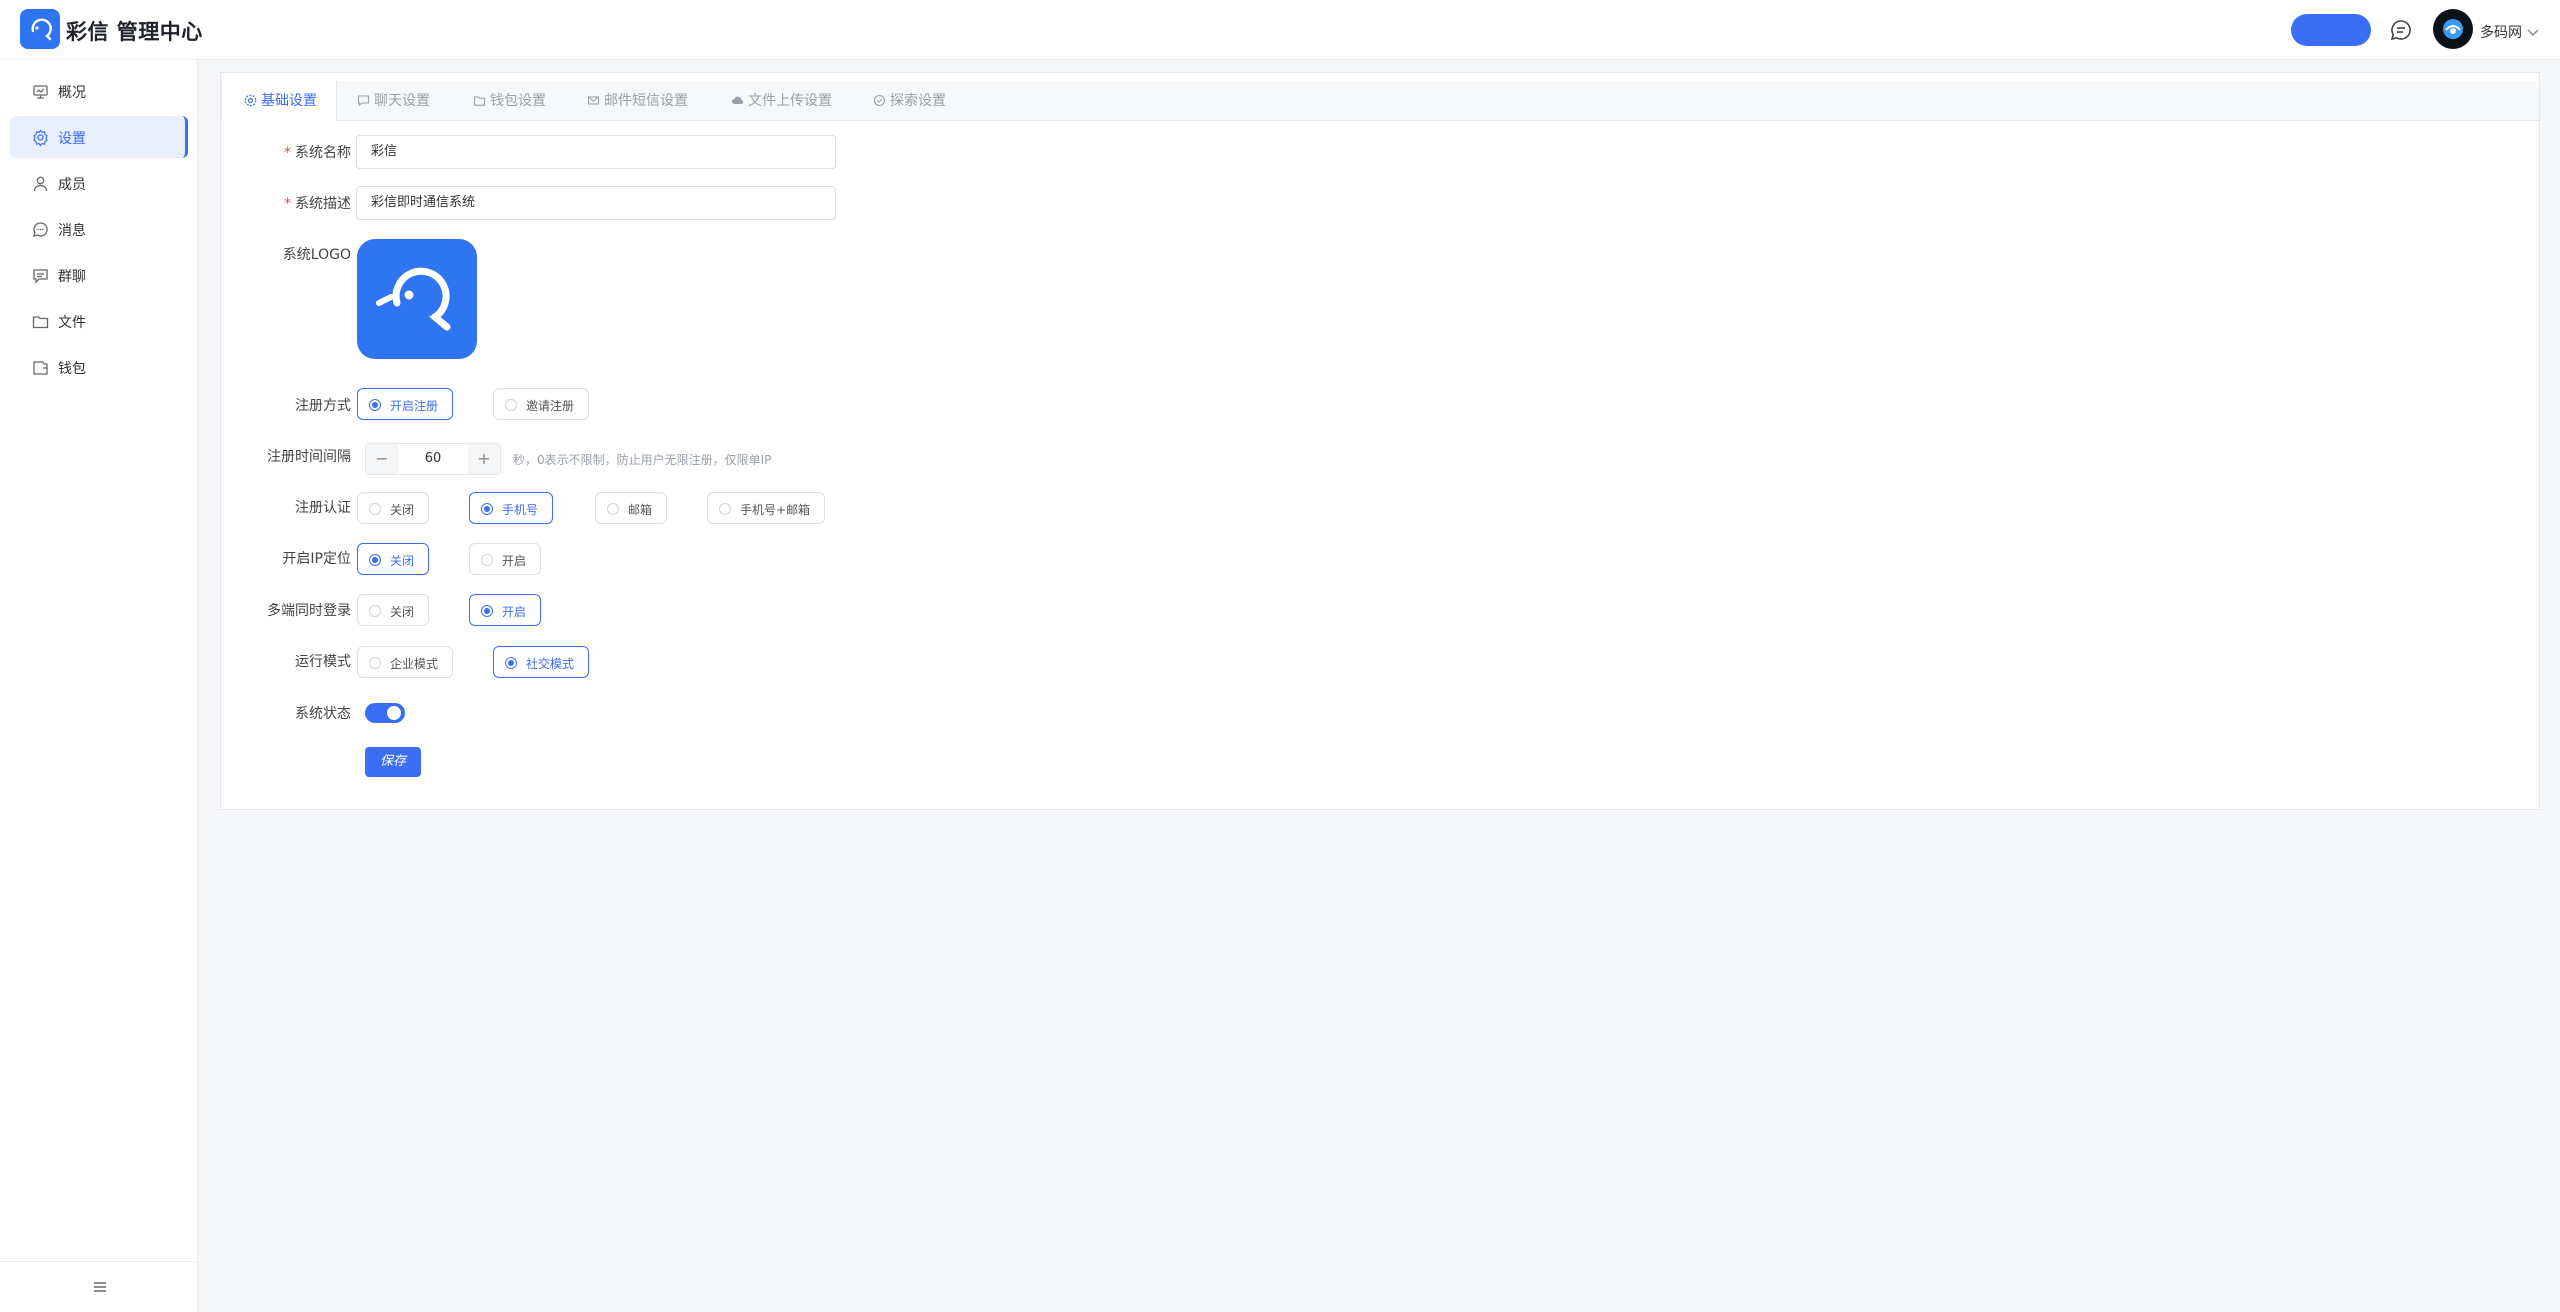  Describe the element at coordinates (509, 101) in the screenshot. I see `tab-wallet-settings: 钱包设置` at that location.